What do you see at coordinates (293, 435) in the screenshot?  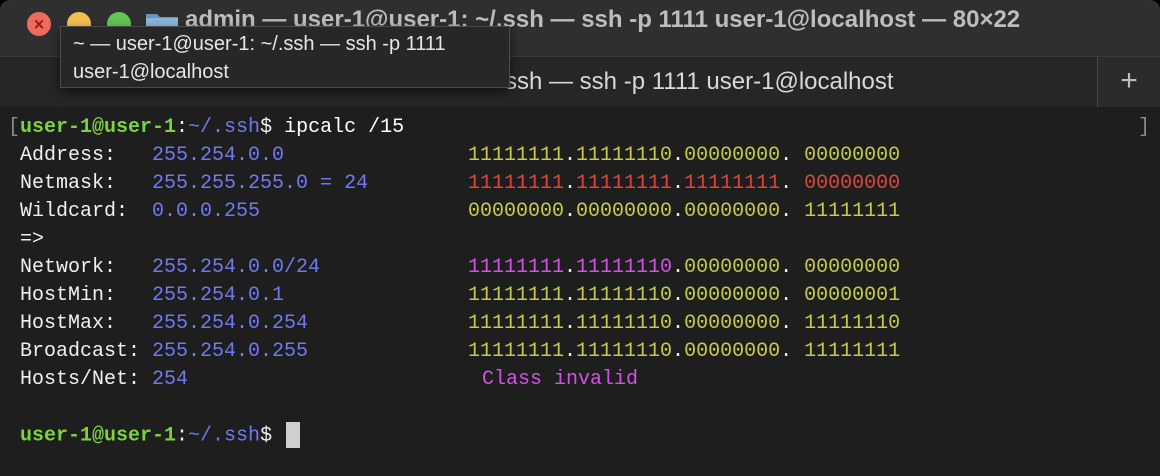 I see `text-cursor` at bounding box center [293, 435].